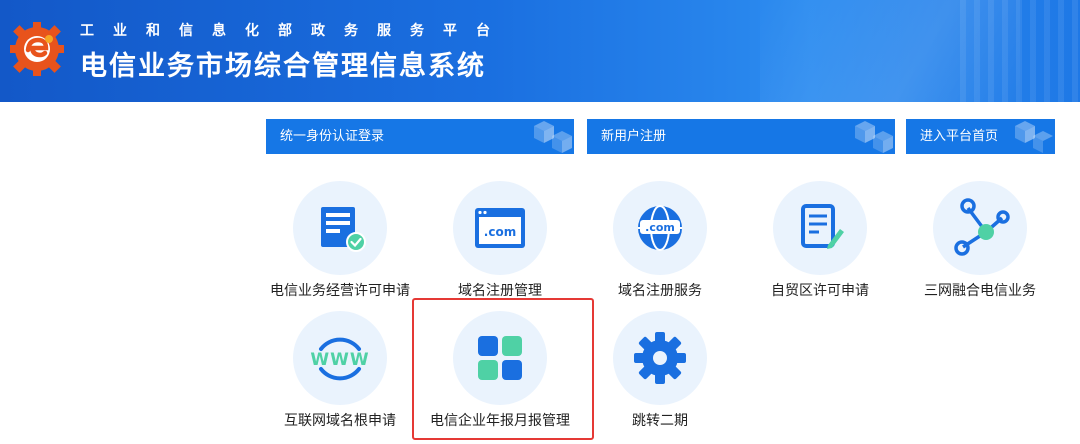 The width and height of the screenshot is (1080, 444). I want to click on gear-icon, so click(660, 358).